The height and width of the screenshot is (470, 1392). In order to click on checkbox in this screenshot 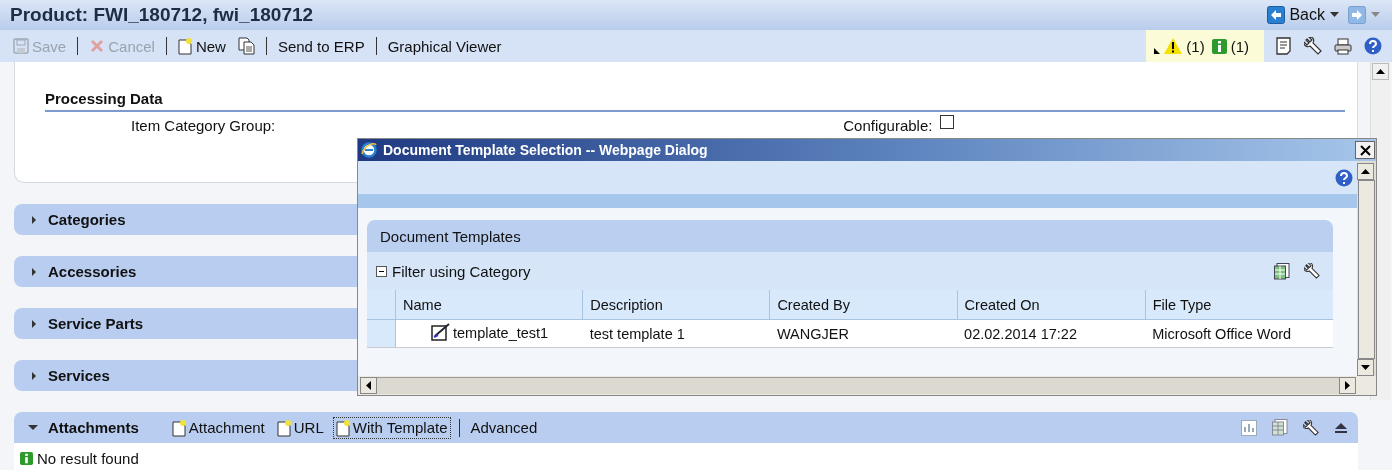, I will do `click(947, 121)`.